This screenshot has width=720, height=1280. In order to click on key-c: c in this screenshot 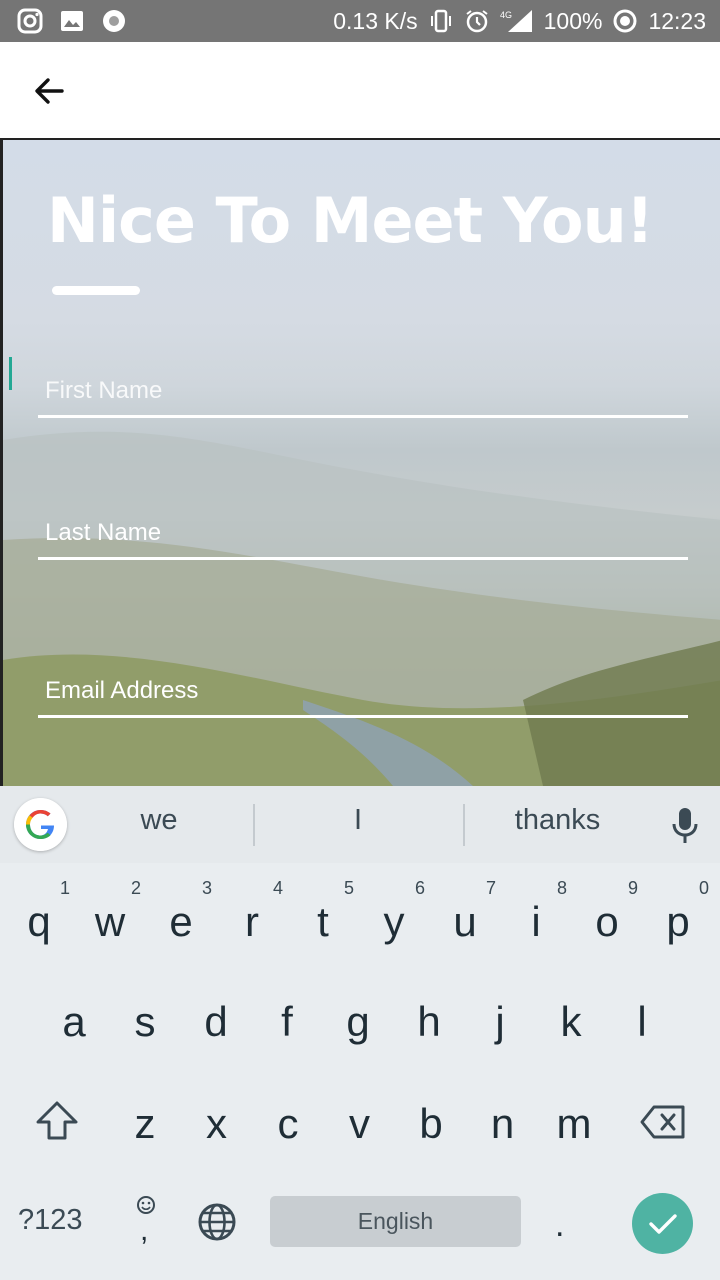, I will do `click(288, 1121)`.